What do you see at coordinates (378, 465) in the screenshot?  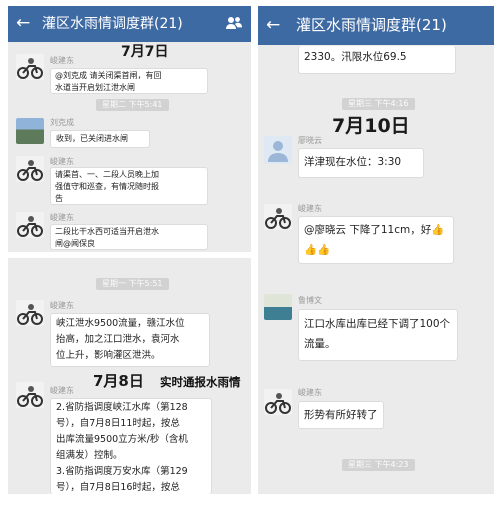 I see `timestamp: 星期三 下午4:23` at bounding box center [378, 465].